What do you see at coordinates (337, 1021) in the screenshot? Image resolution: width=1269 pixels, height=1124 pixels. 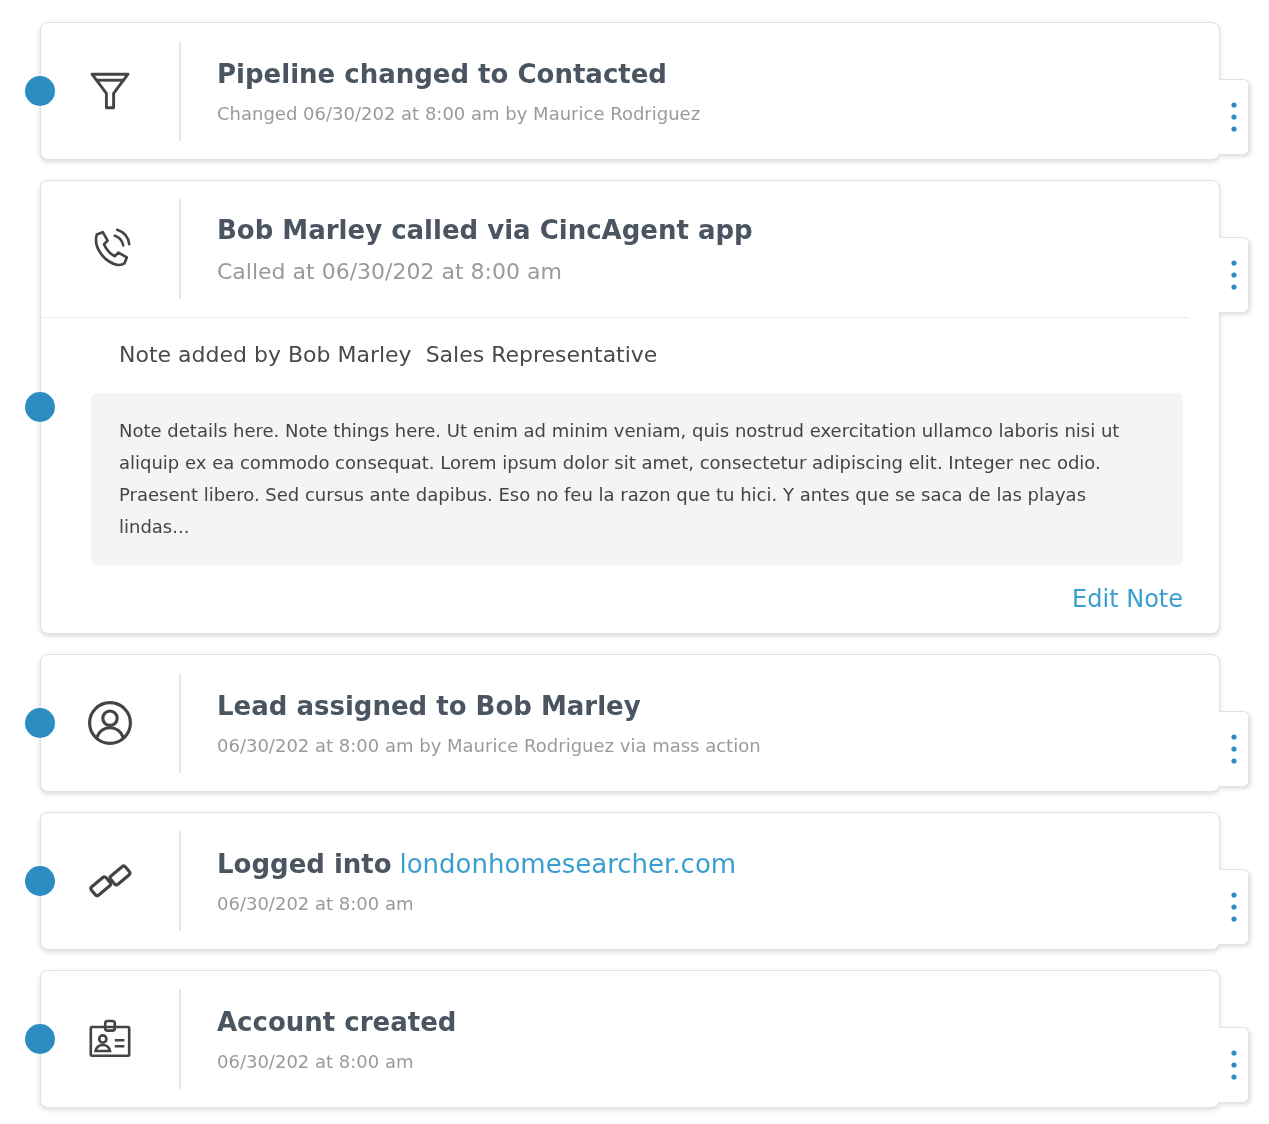 I see `event-title: Account created` at bounding box center [337, 1021].